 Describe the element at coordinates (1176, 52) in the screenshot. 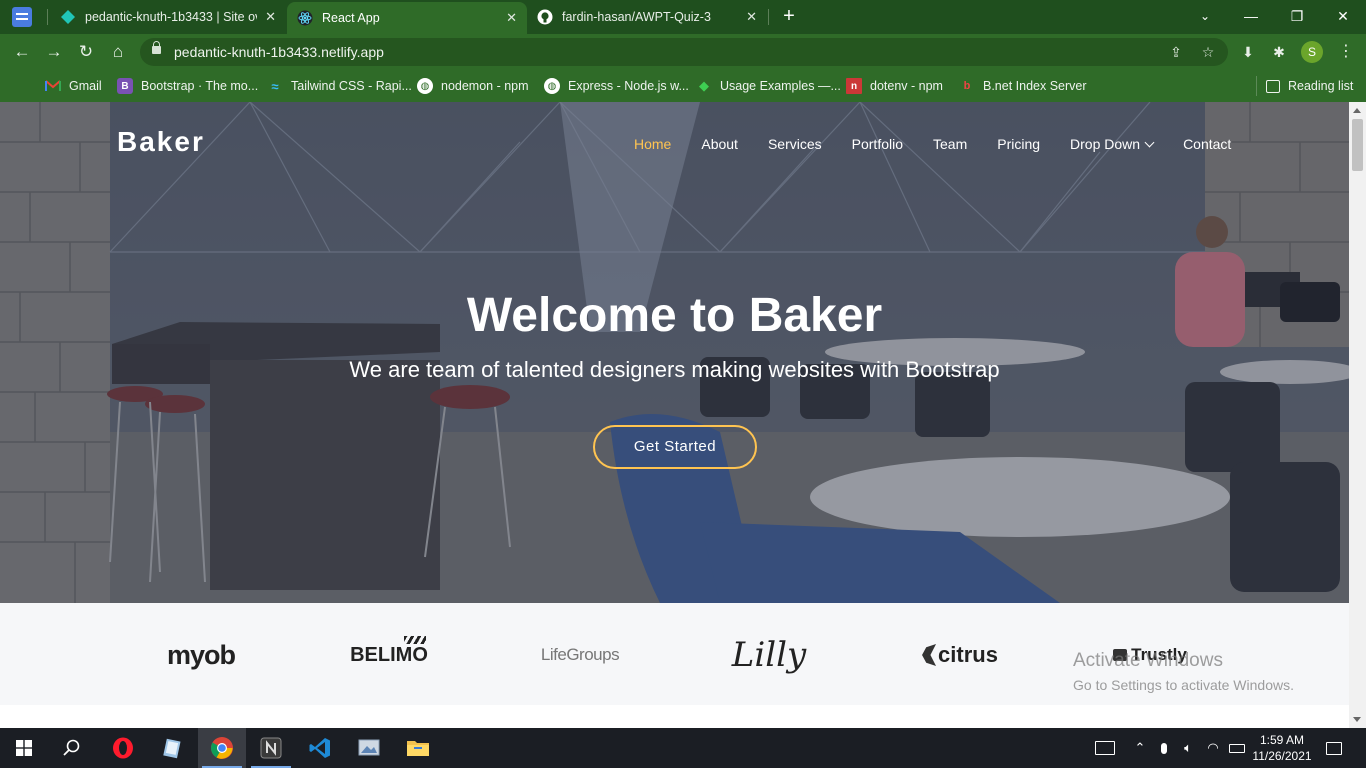

I see `share-icon: ⇪` at that location.